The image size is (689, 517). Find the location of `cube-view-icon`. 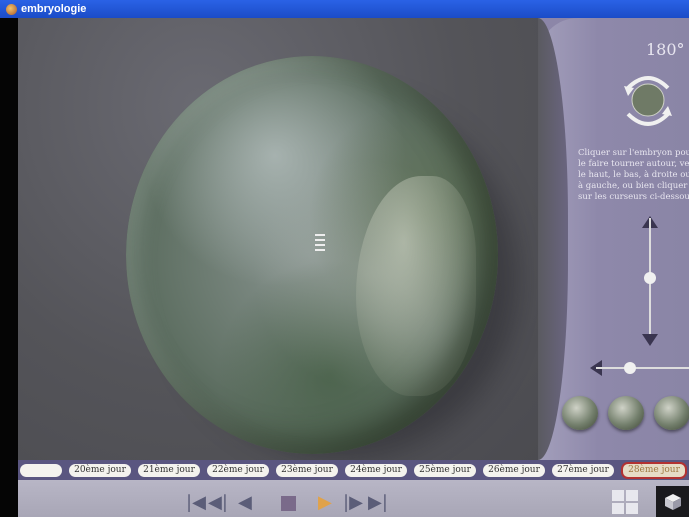

cube-view-icon is located at coordinates (672, 501).